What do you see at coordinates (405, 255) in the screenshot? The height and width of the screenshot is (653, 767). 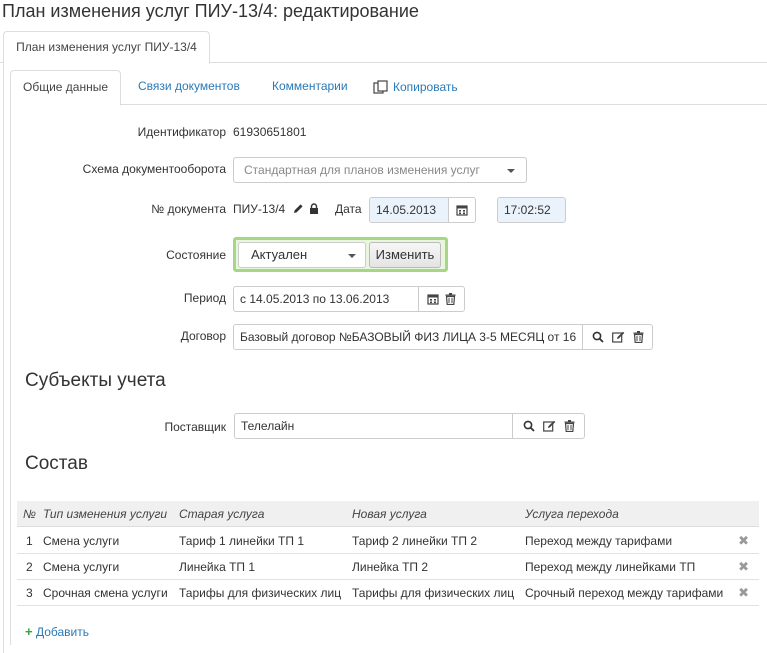 I see `change-state-button: Изменить` at bounding box center [405, 255].